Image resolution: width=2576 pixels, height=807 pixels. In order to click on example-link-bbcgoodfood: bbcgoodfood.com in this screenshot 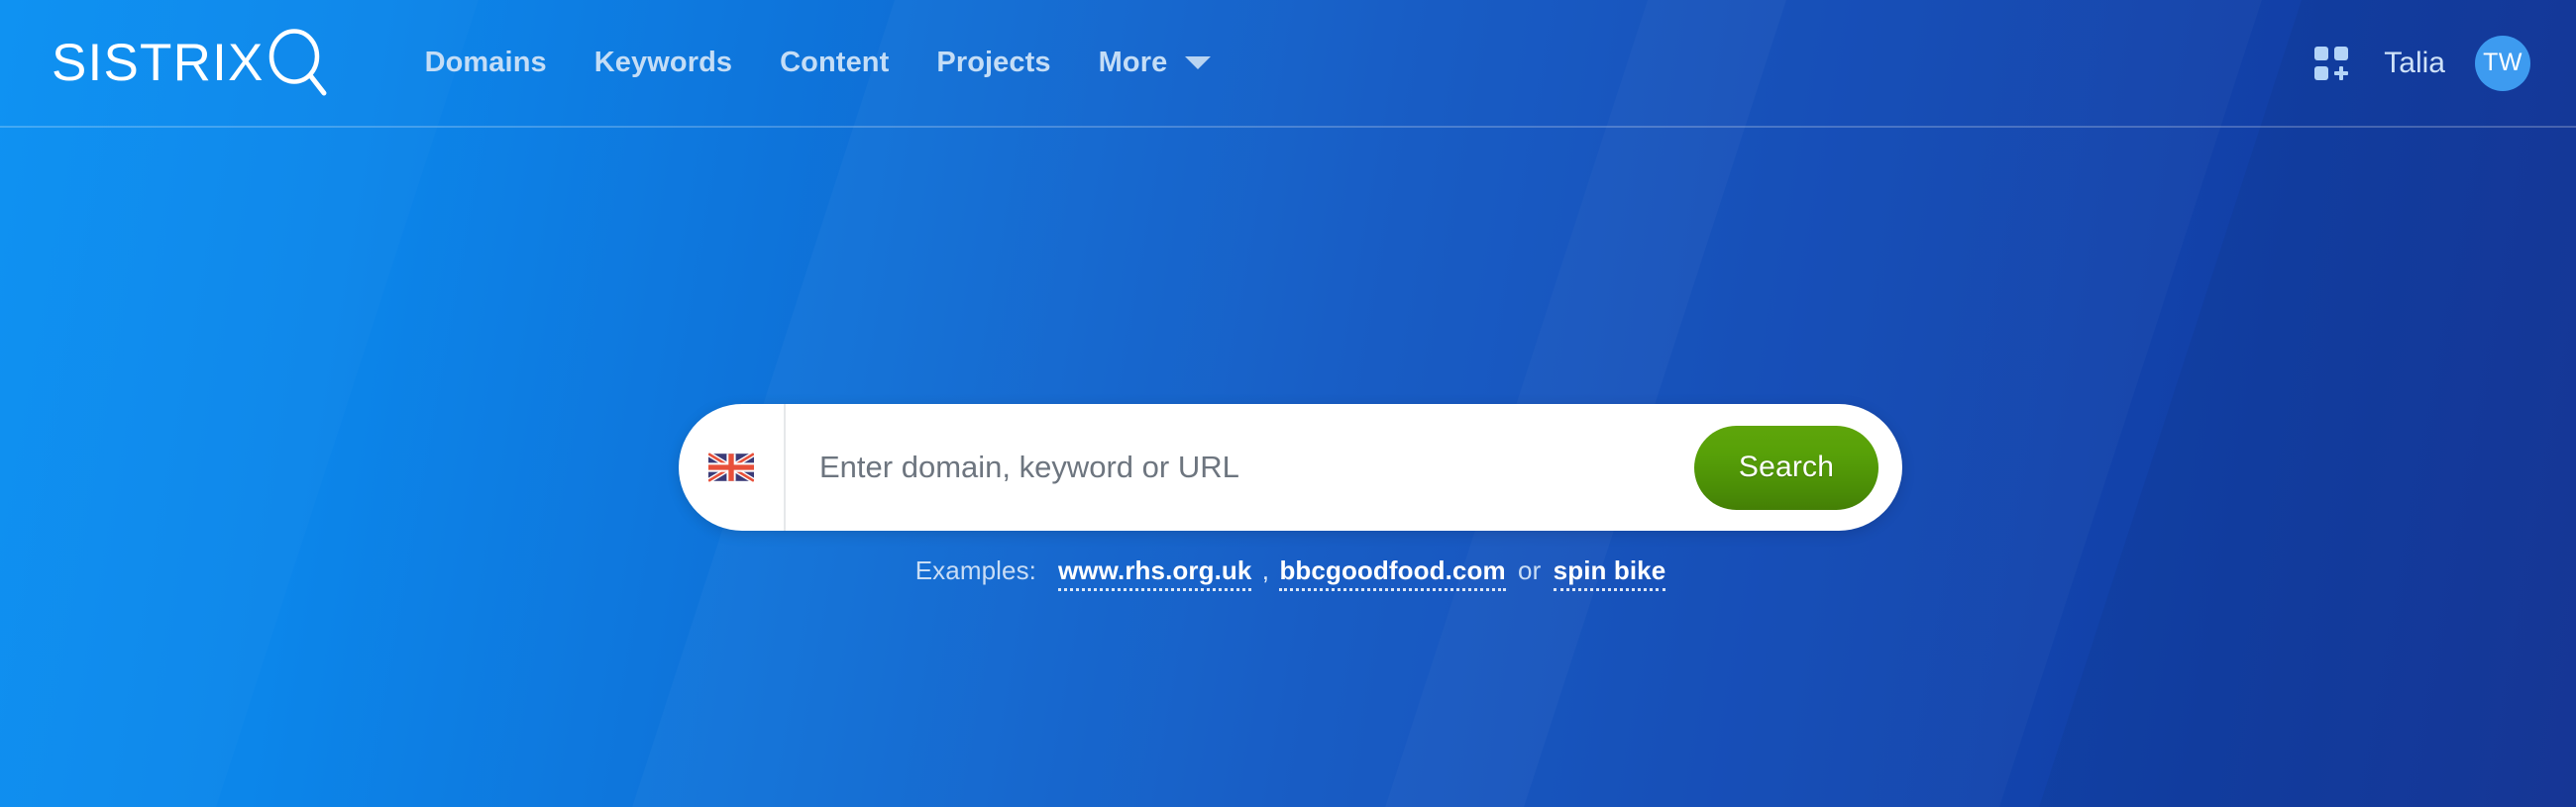, I will do `click(1392, 573)`.